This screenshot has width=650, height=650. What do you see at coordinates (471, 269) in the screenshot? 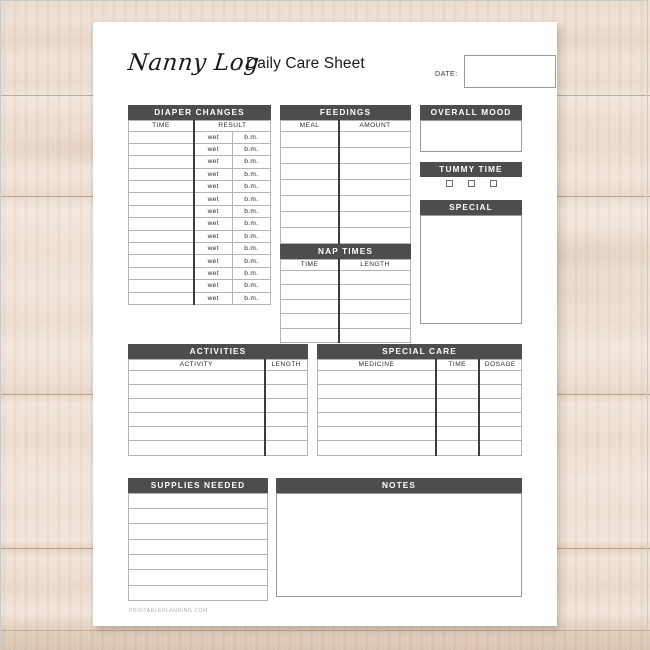
I see `special-concerns-field` at bounding box center [471, 269].